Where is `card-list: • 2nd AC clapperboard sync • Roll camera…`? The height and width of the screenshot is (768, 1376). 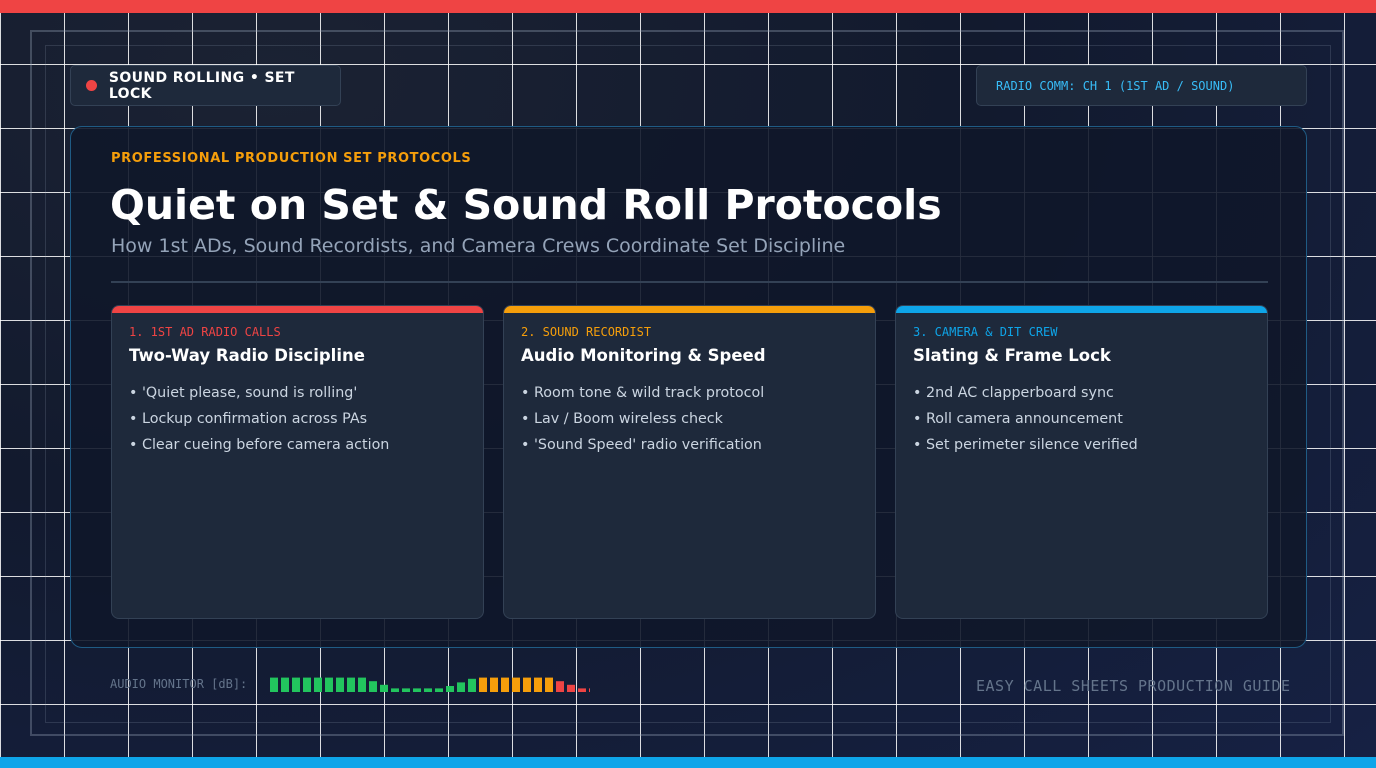 card-list: • 2nd AC clapperboard sync • Roll camera… is located at coordinates (1025, 423).